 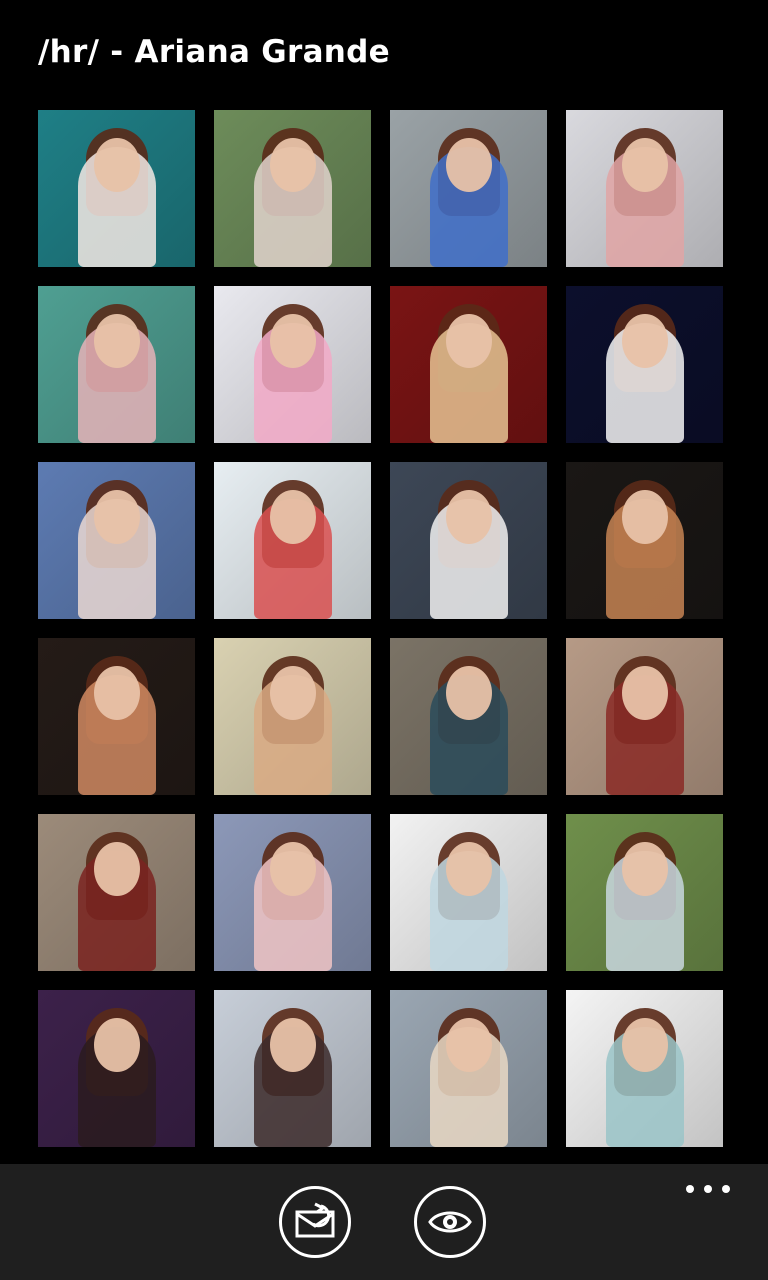 What do you see at coordinates (214, 52) in the screenshot?
I see `page-title: /hr/ - Ariana Grande` at bounding box center [214, 52].